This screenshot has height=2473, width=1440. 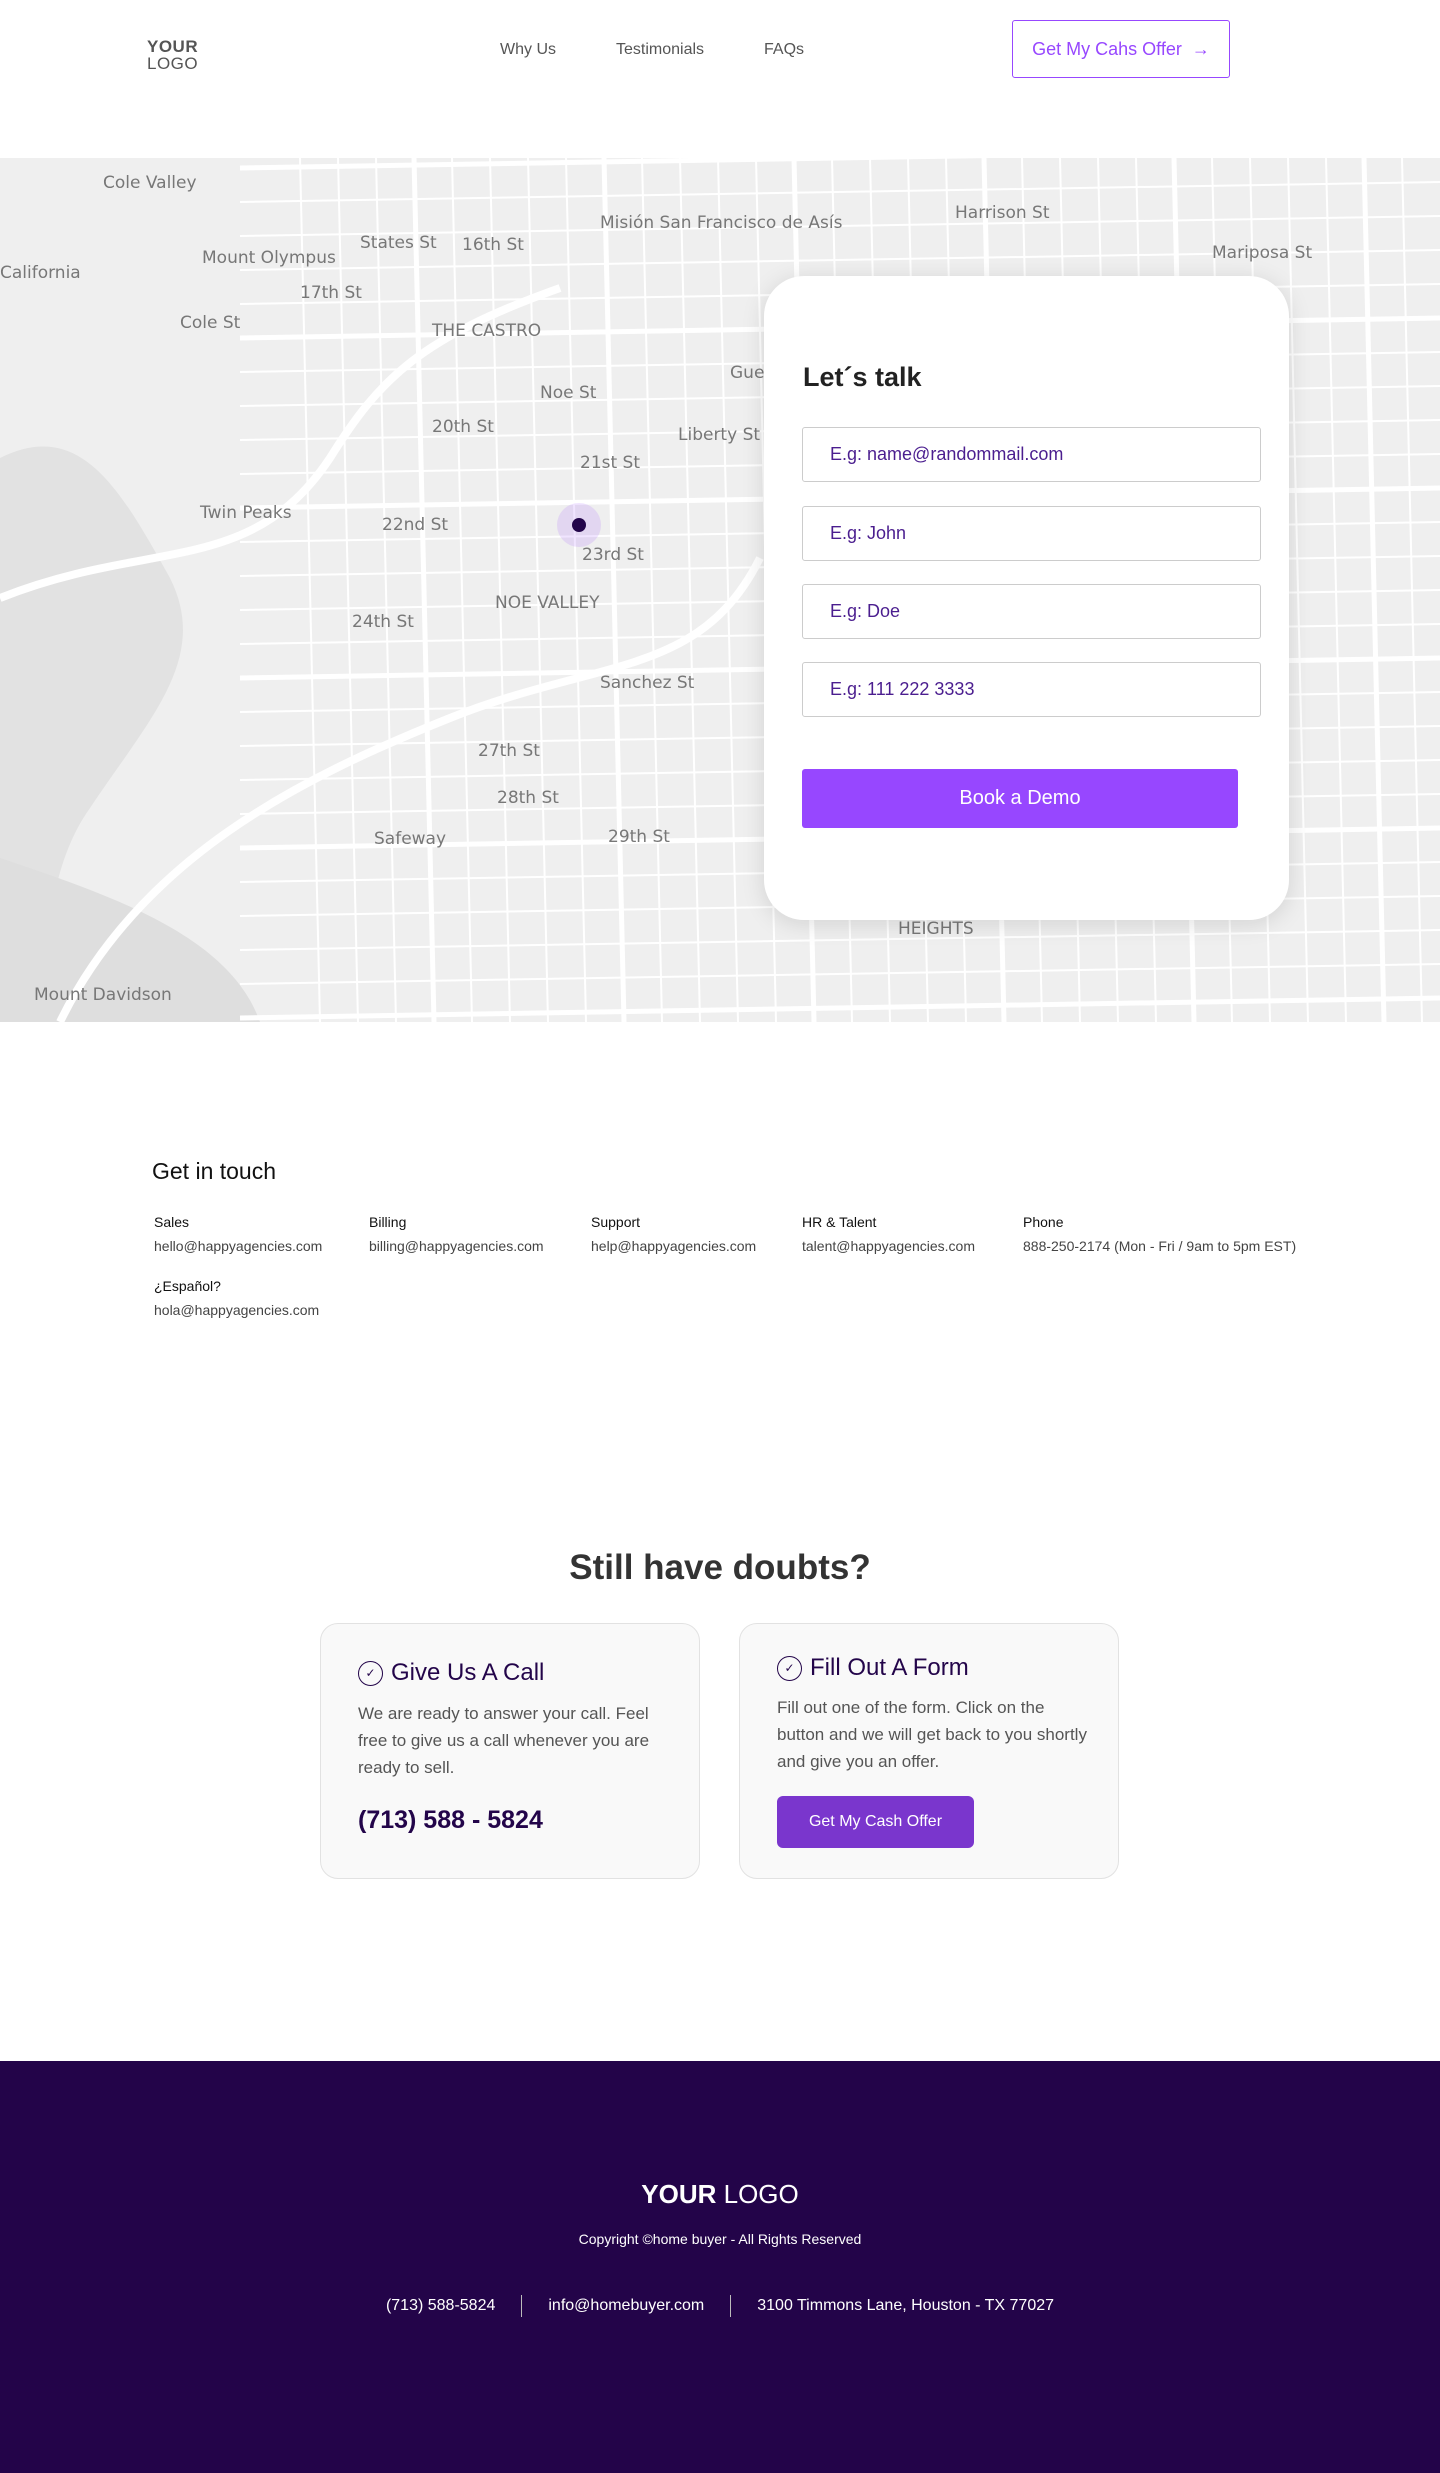 What do you see at coordinates (784, 50) in the screenshot?
I see `nav-faqs: FAQs` at bounding box center [784, 50].